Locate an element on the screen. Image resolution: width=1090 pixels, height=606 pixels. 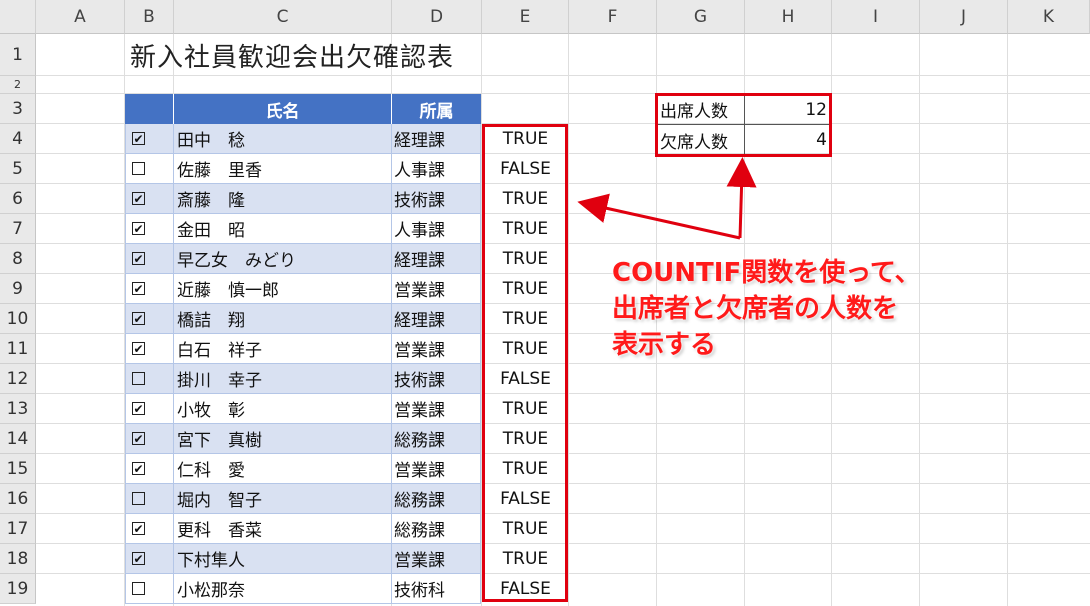
row-header-18: 18 is located at coordinates (18, 559).